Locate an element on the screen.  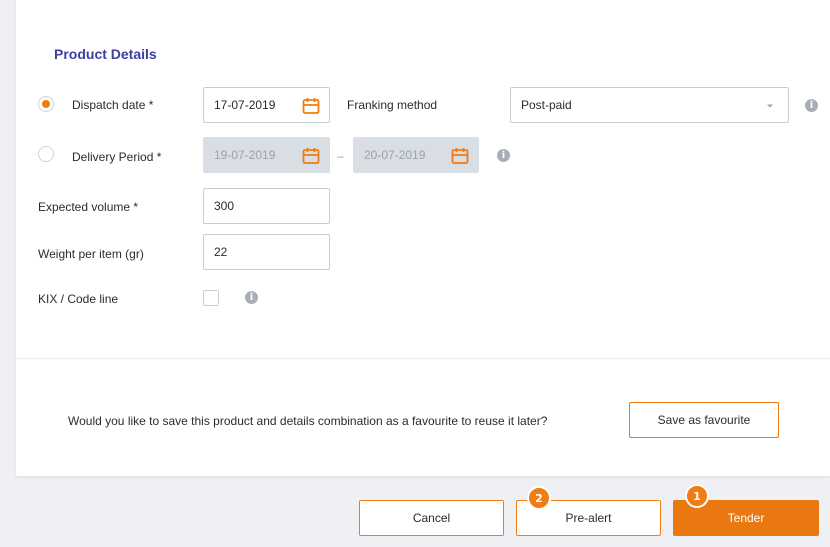
franking-info-icon: i is located at coordinates (811, 105).